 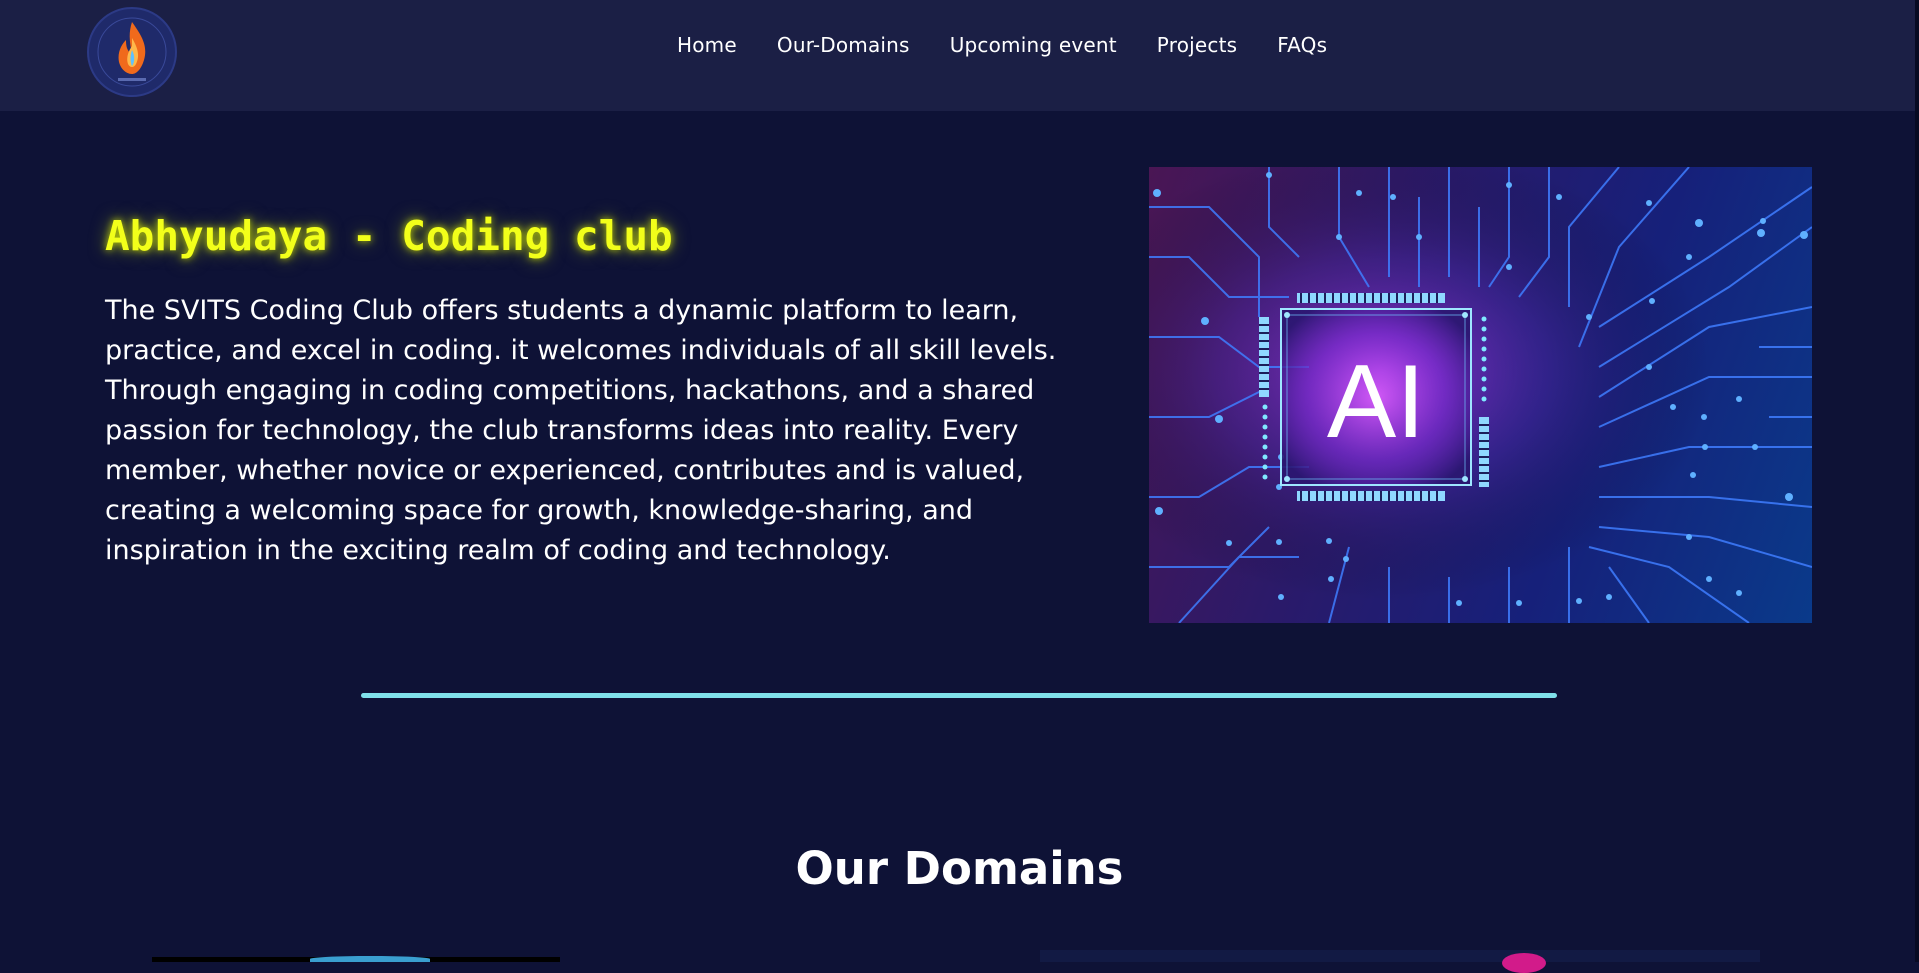 What do you see at coordinates (1917, 481) in the screenshot?
I see `page-scrollbar` at bounding box center [1917, 481].